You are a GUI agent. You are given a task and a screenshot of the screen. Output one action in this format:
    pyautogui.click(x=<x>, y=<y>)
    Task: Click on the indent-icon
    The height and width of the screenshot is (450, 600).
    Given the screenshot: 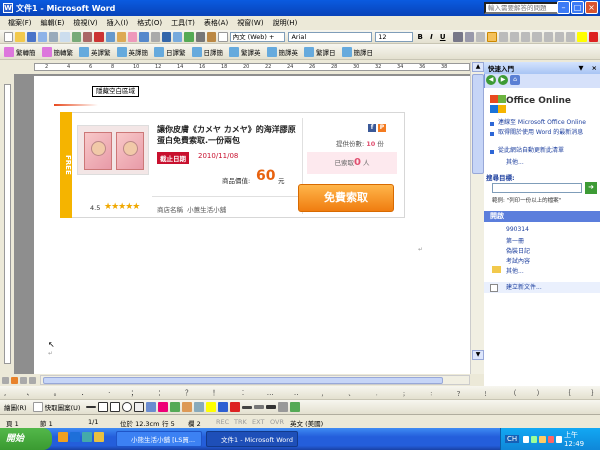 What is the action you would take?
    pyautogui.click(x=571, y=36)
    